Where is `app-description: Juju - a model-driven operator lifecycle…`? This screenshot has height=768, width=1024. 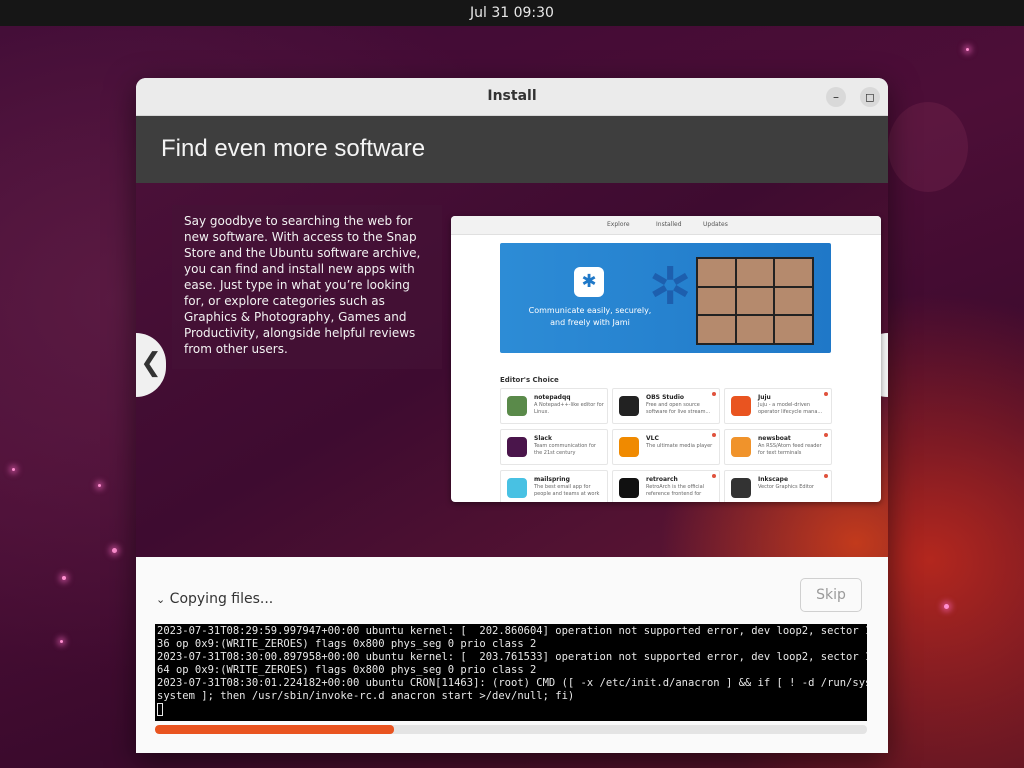 app-description: Juju - a model-driven operator lifecycle… is located at coordinates (790, 408).